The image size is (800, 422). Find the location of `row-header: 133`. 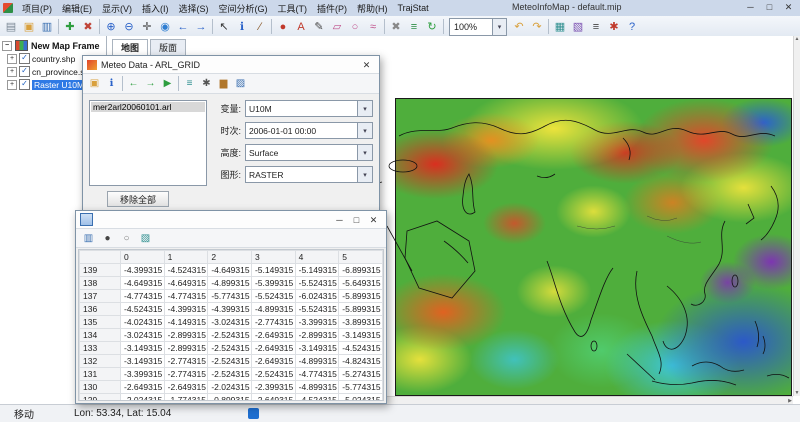

row-header: 133 is located at coordinates (100, 348).